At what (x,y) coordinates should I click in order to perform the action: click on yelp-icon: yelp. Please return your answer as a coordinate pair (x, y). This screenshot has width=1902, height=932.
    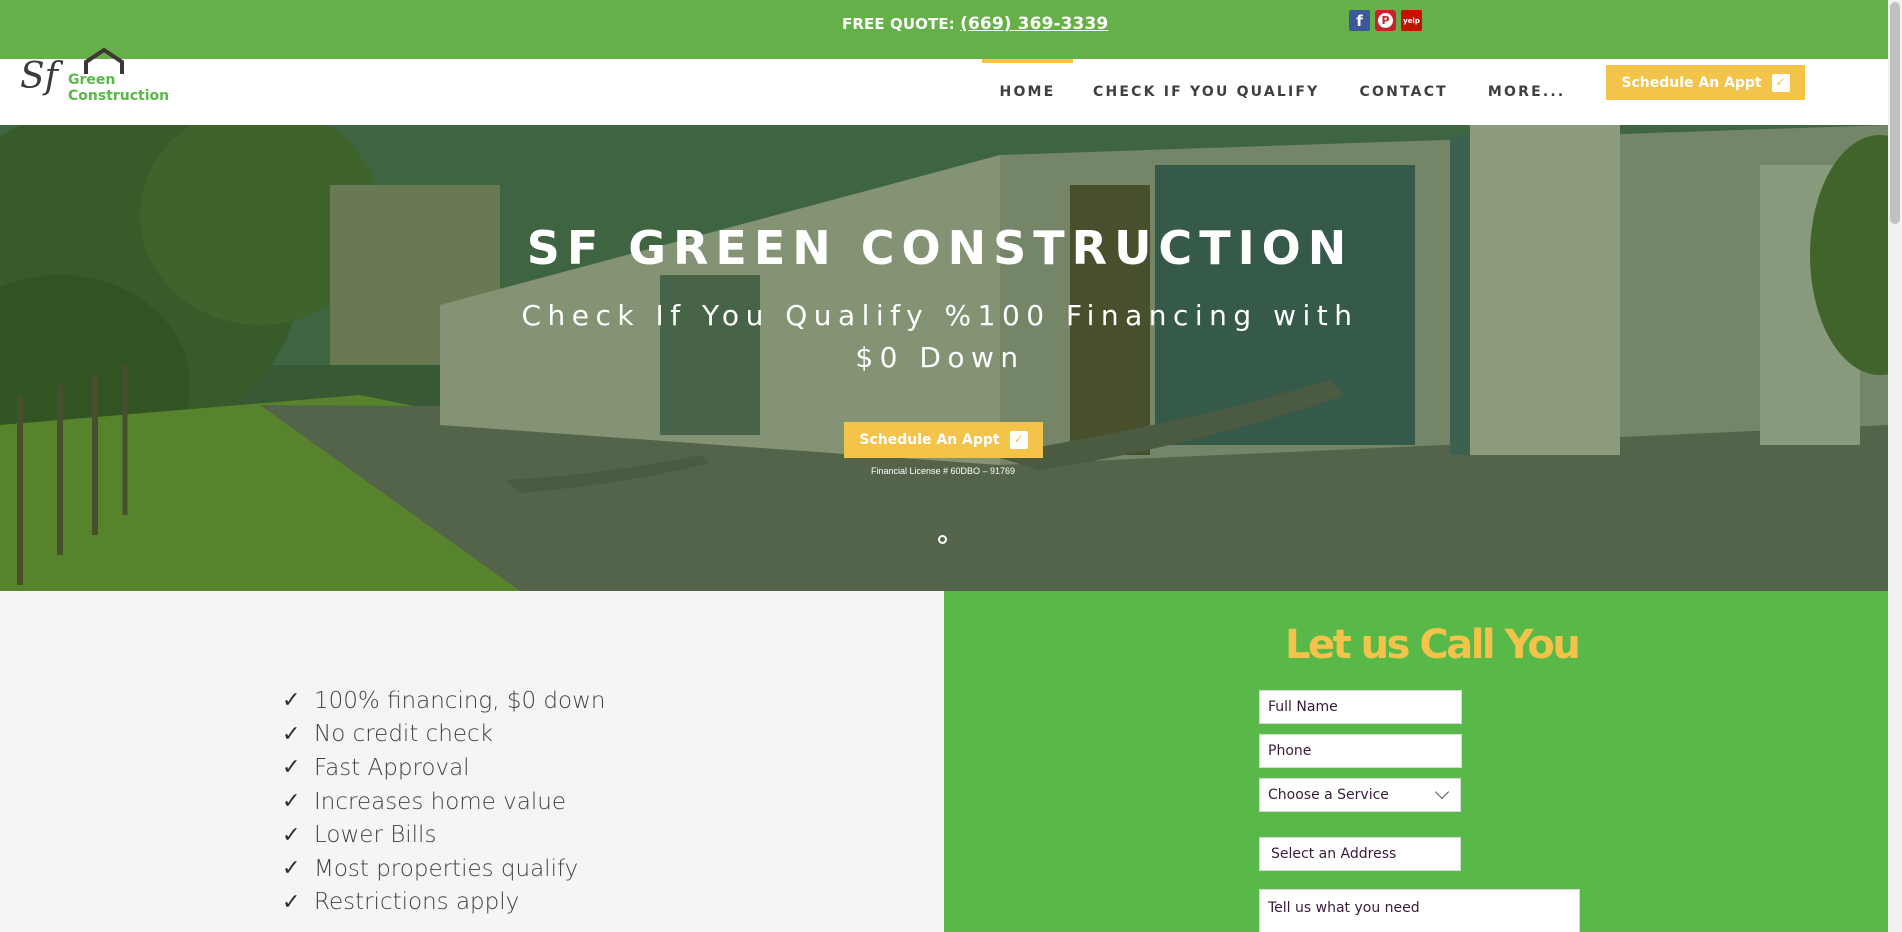
    Looking at the image, I should click on (1411, 20).